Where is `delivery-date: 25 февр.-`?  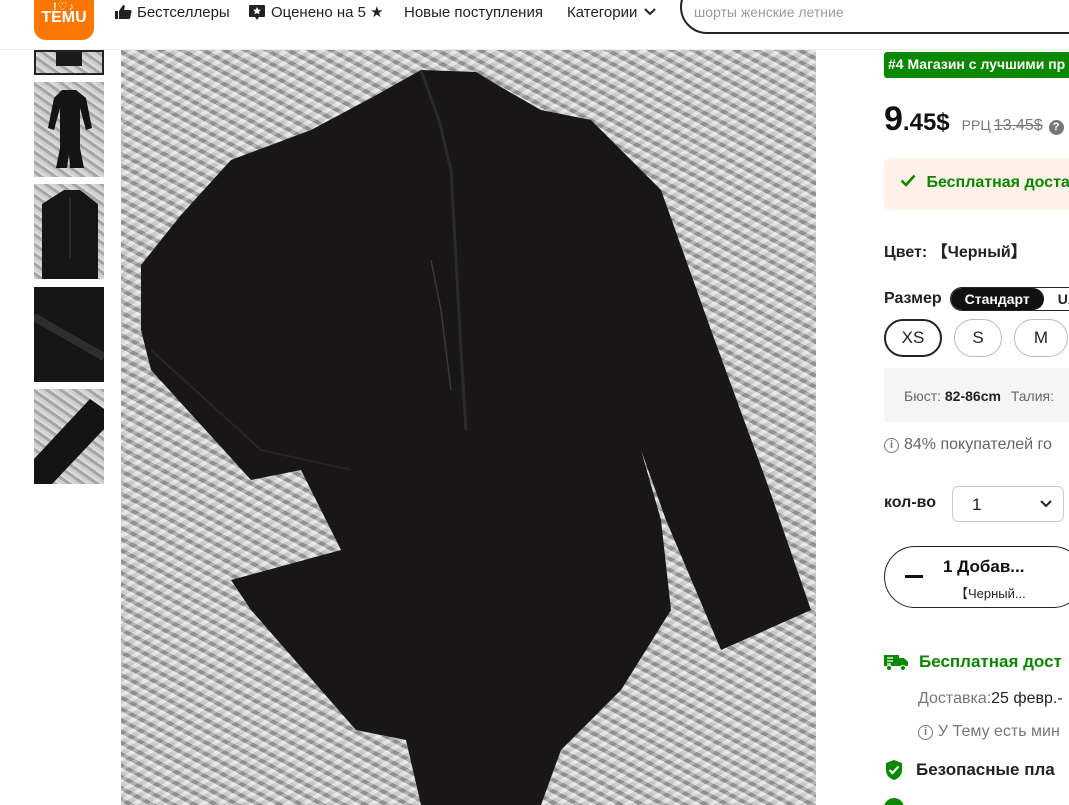 delivery-date: 25 февр.- is located at coordinates (1027, 698).